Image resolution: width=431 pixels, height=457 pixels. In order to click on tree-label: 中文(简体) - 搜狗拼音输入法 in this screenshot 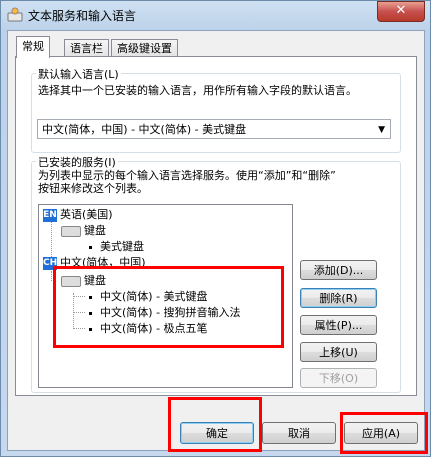, I will do `click(170, 312)`.